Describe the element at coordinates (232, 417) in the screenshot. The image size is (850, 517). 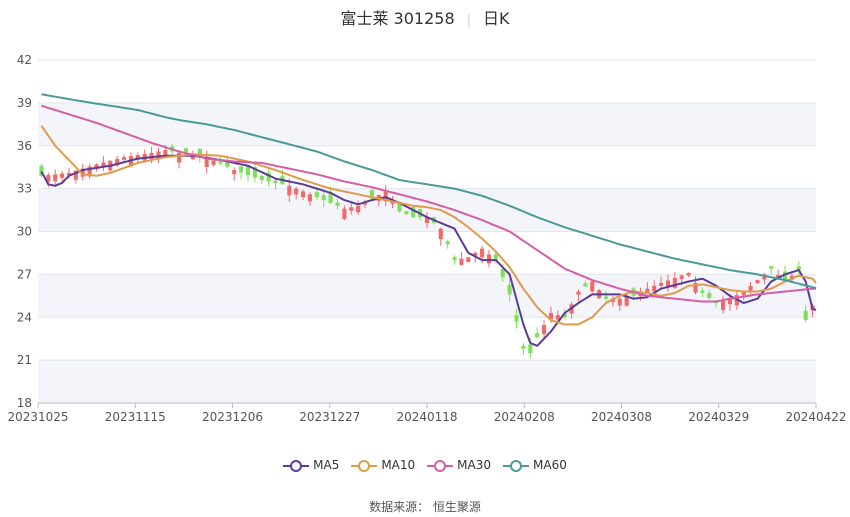
I see `x-tick-label: 20231206` at that location.